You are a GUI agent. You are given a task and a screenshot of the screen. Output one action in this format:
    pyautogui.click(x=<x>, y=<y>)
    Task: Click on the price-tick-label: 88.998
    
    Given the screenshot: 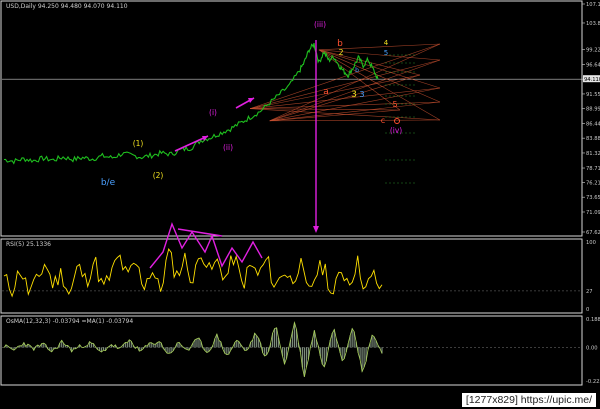 What is the action you would take?
    pyautogui.click(x=593, y=110)
    